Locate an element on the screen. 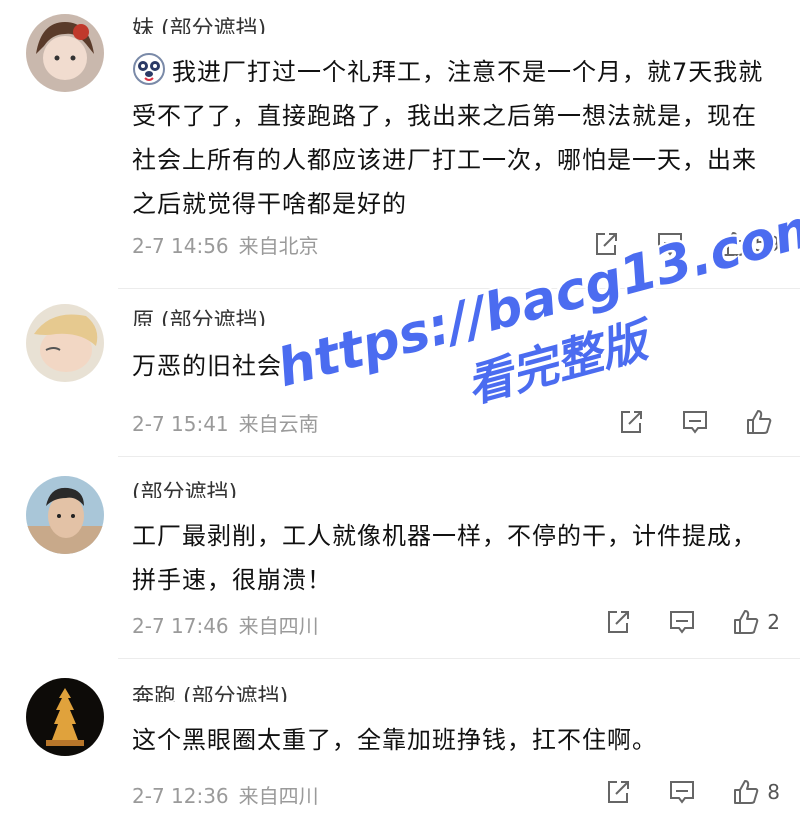 This screenshot has width=800, height=816. like-count: 8 is located at coordinates (773, 792).